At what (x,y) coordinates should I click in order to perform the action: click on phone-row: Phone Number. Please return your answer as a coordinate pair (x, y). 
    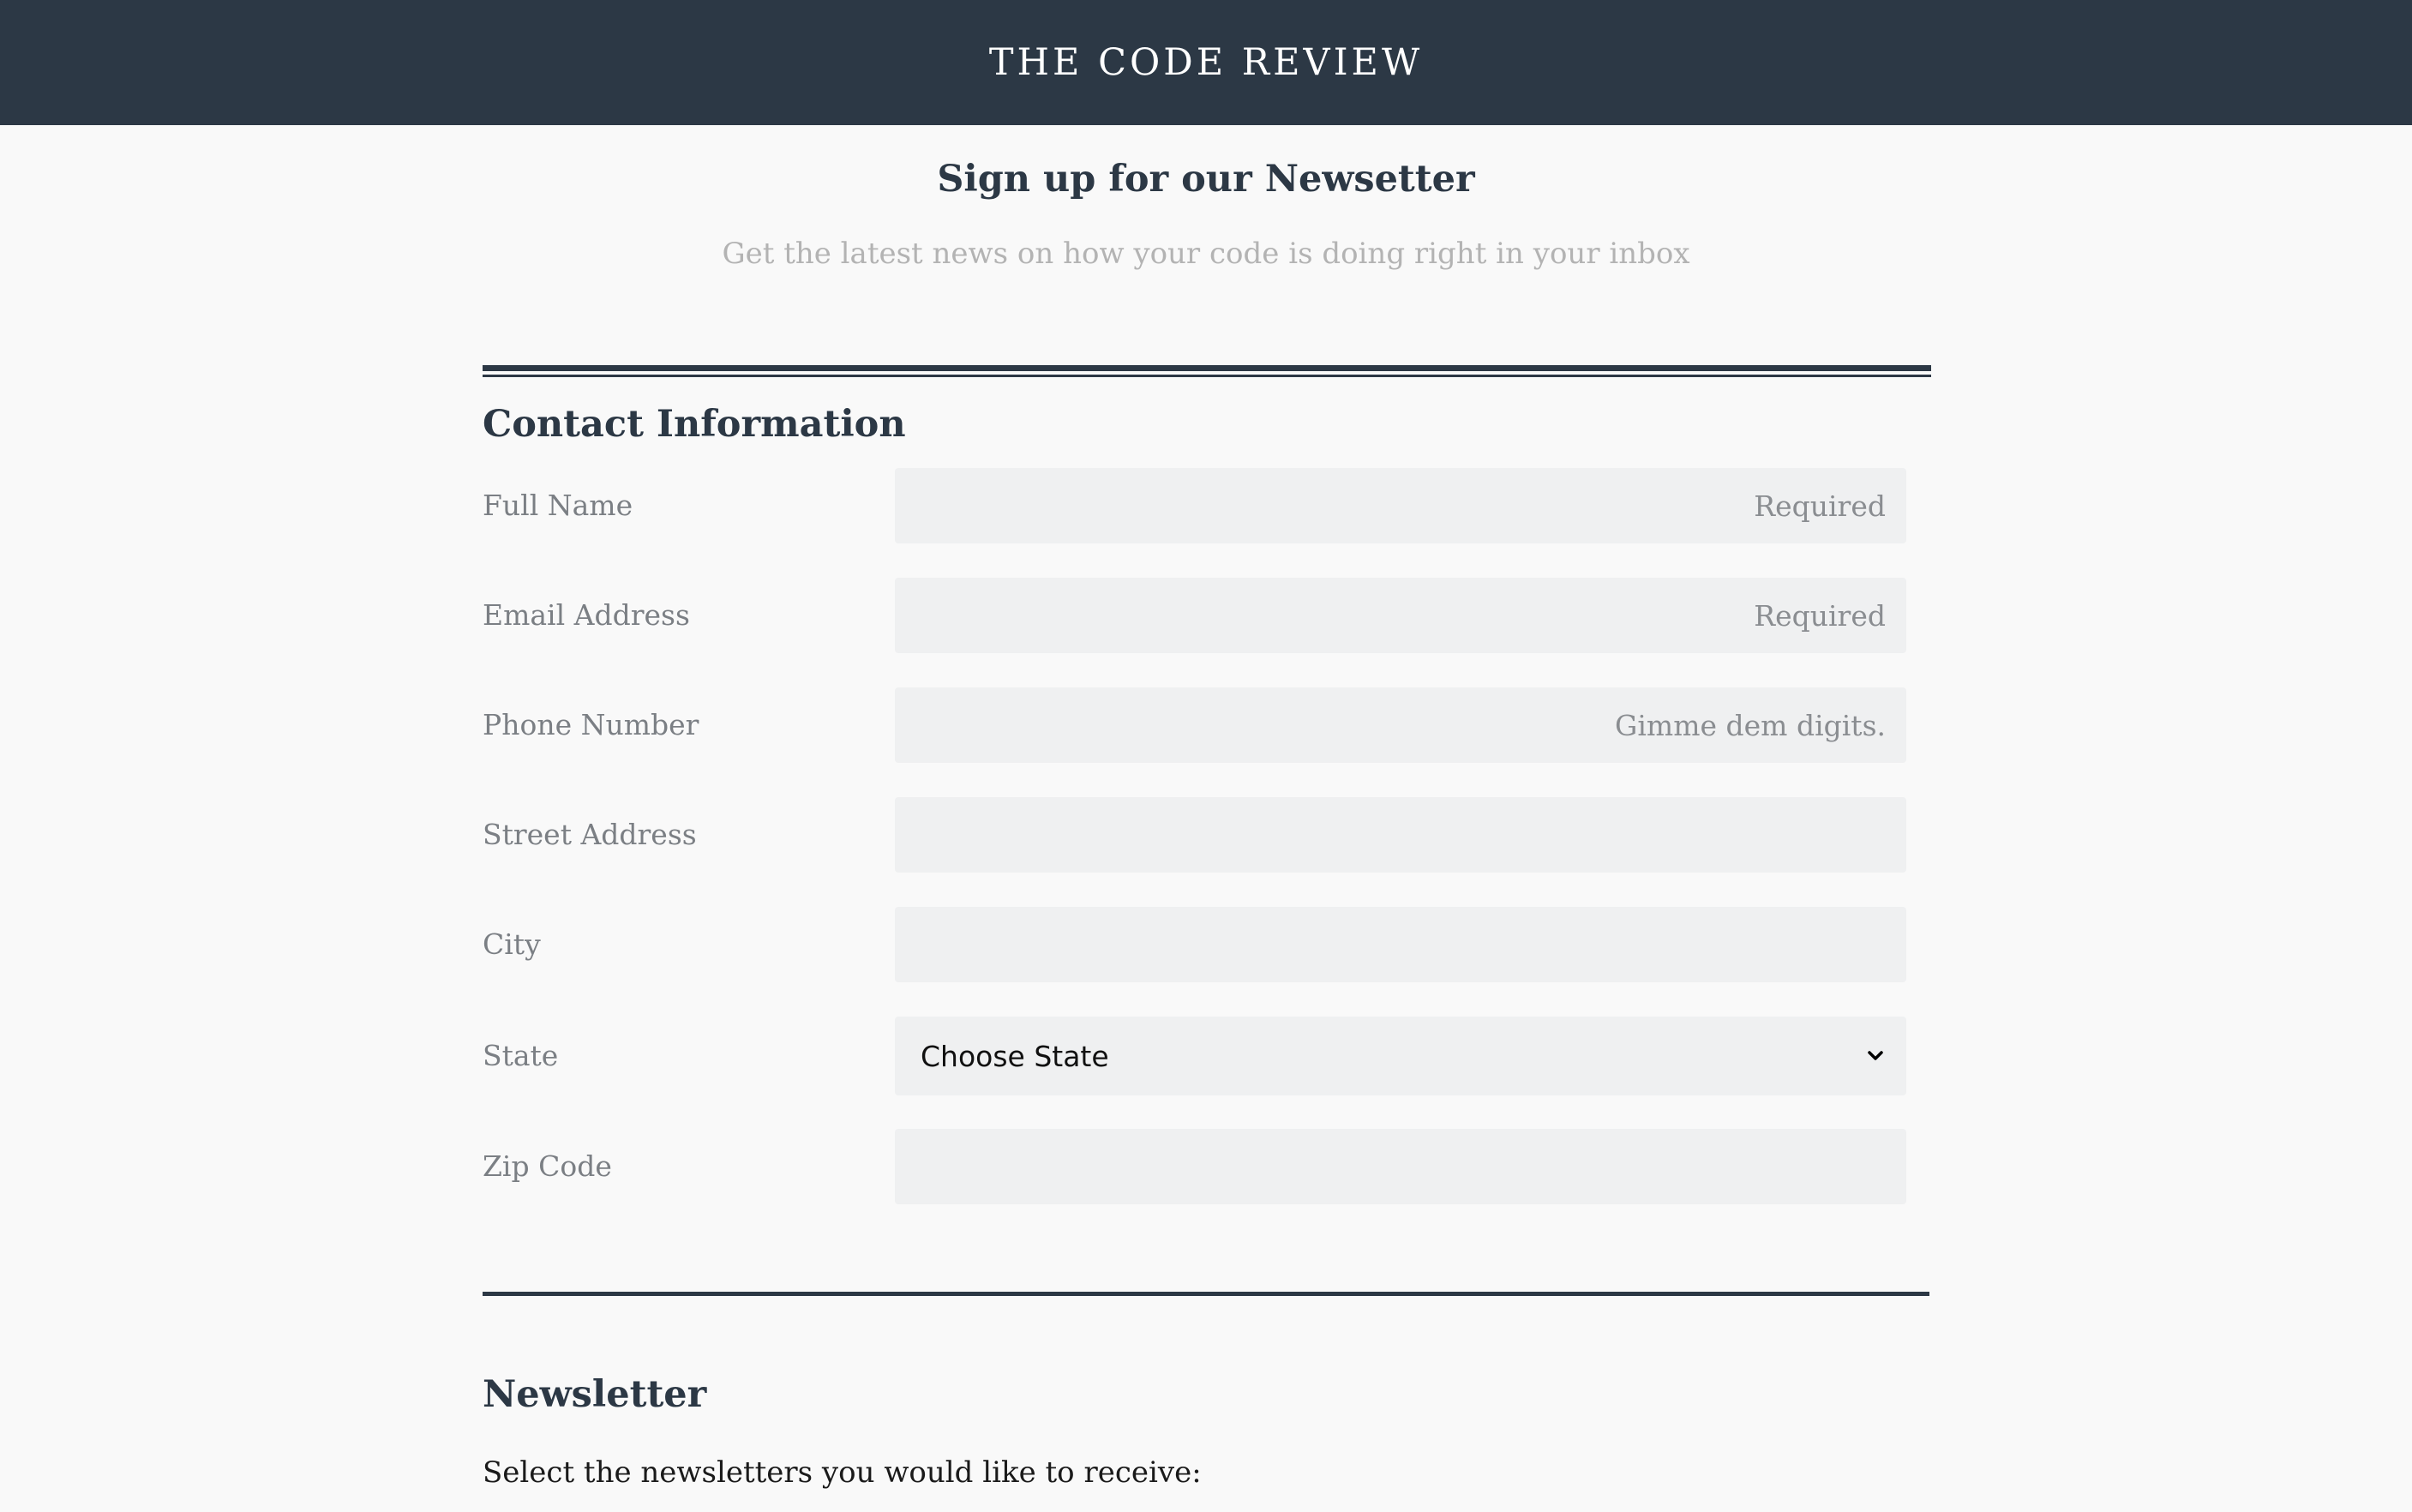
    Looking at the image, I should click on (1194, 725).